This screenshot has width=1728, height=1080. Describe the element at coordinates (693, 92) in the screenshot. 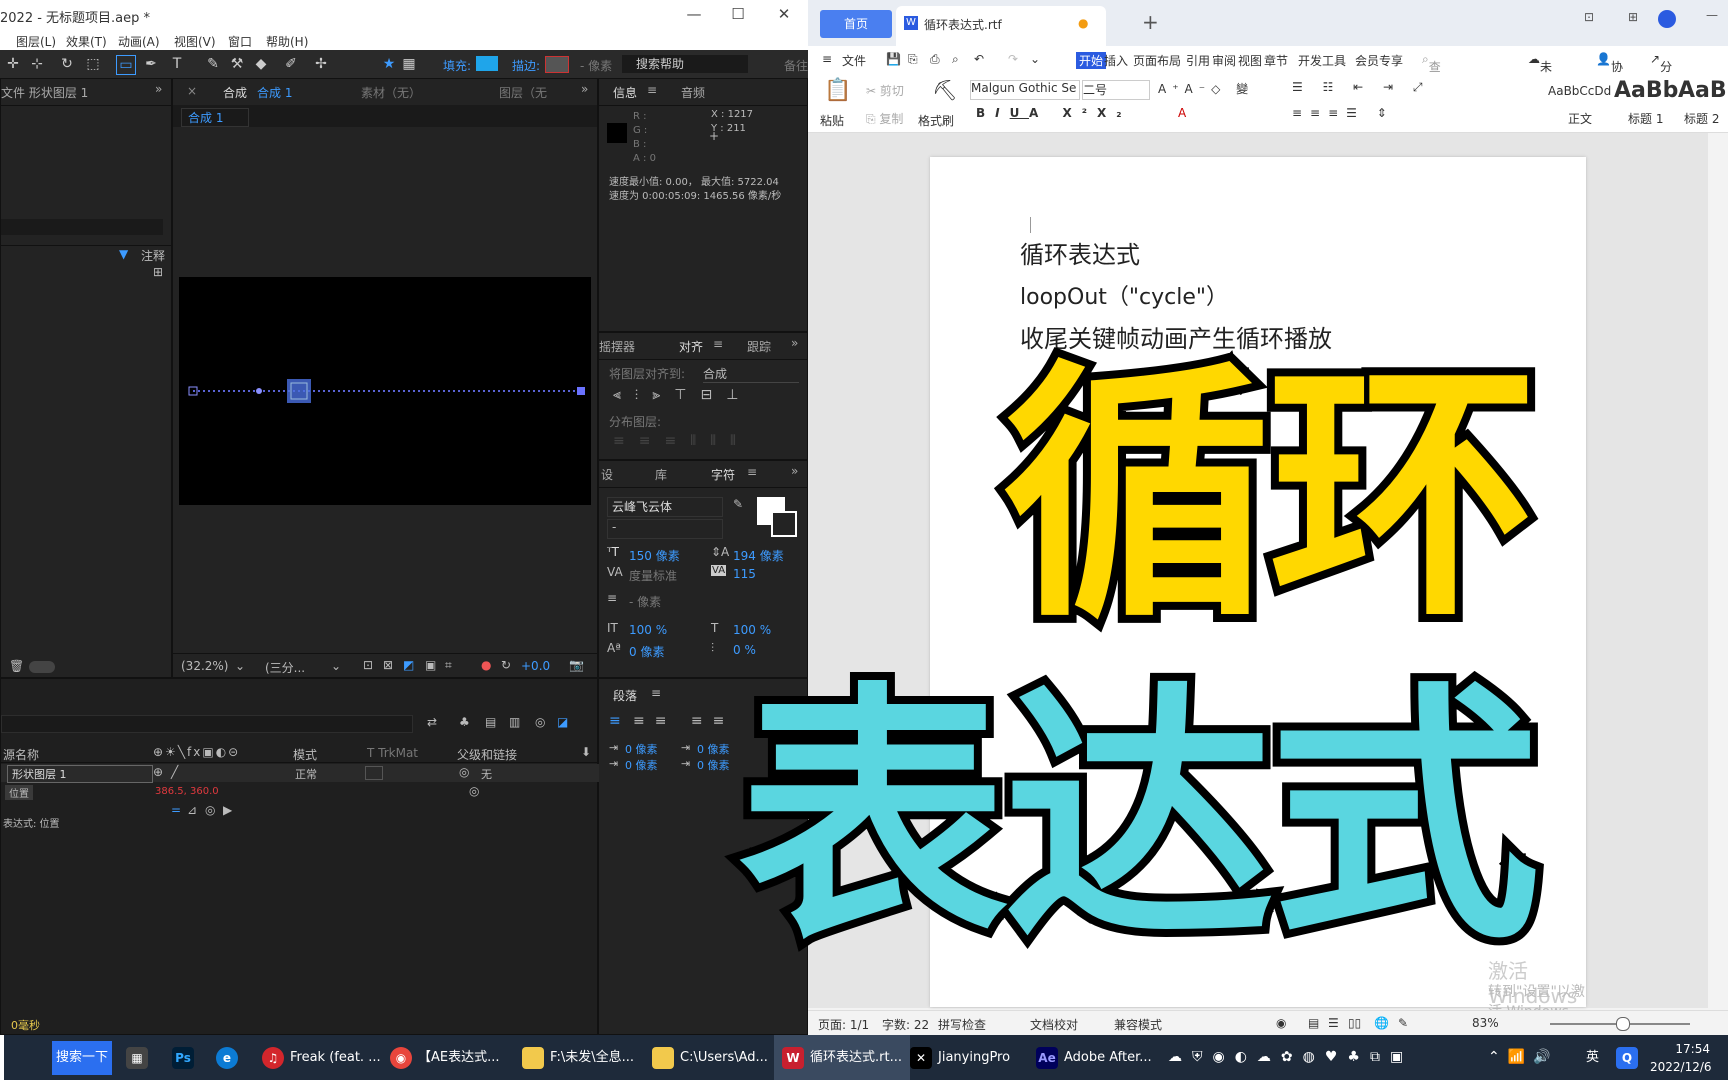

I see `audio-tab: 音频` at that location.